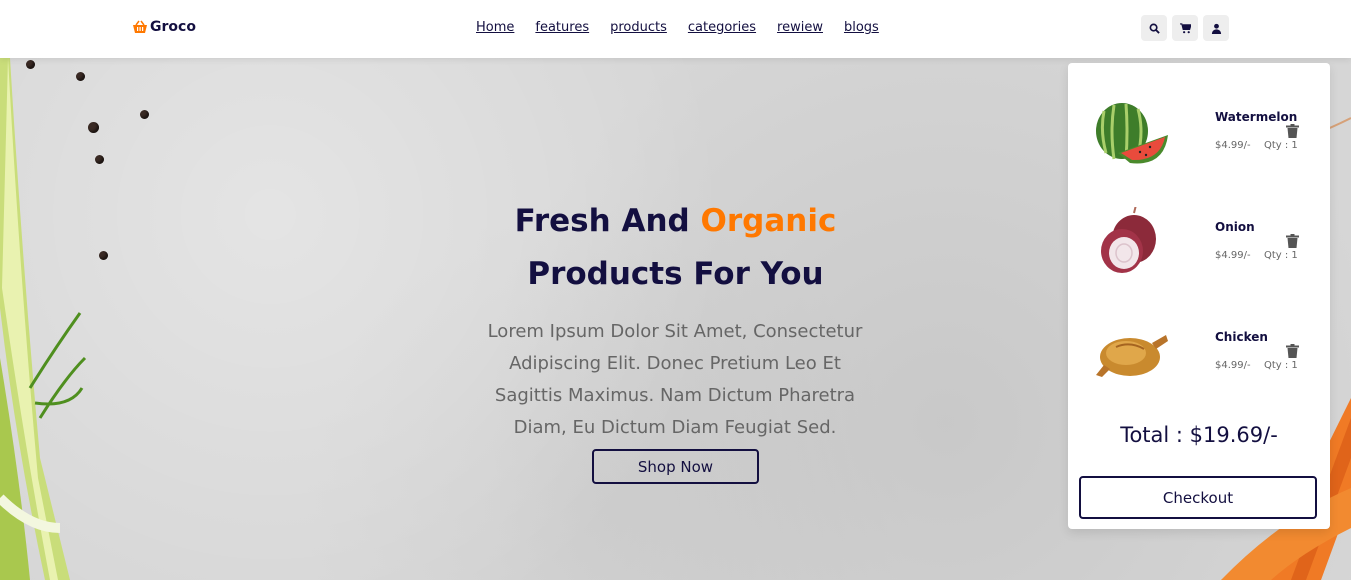 Image resolution: width=1351 pixels, height=580 pixels. I want to click on user-button, so click(1216, 28).